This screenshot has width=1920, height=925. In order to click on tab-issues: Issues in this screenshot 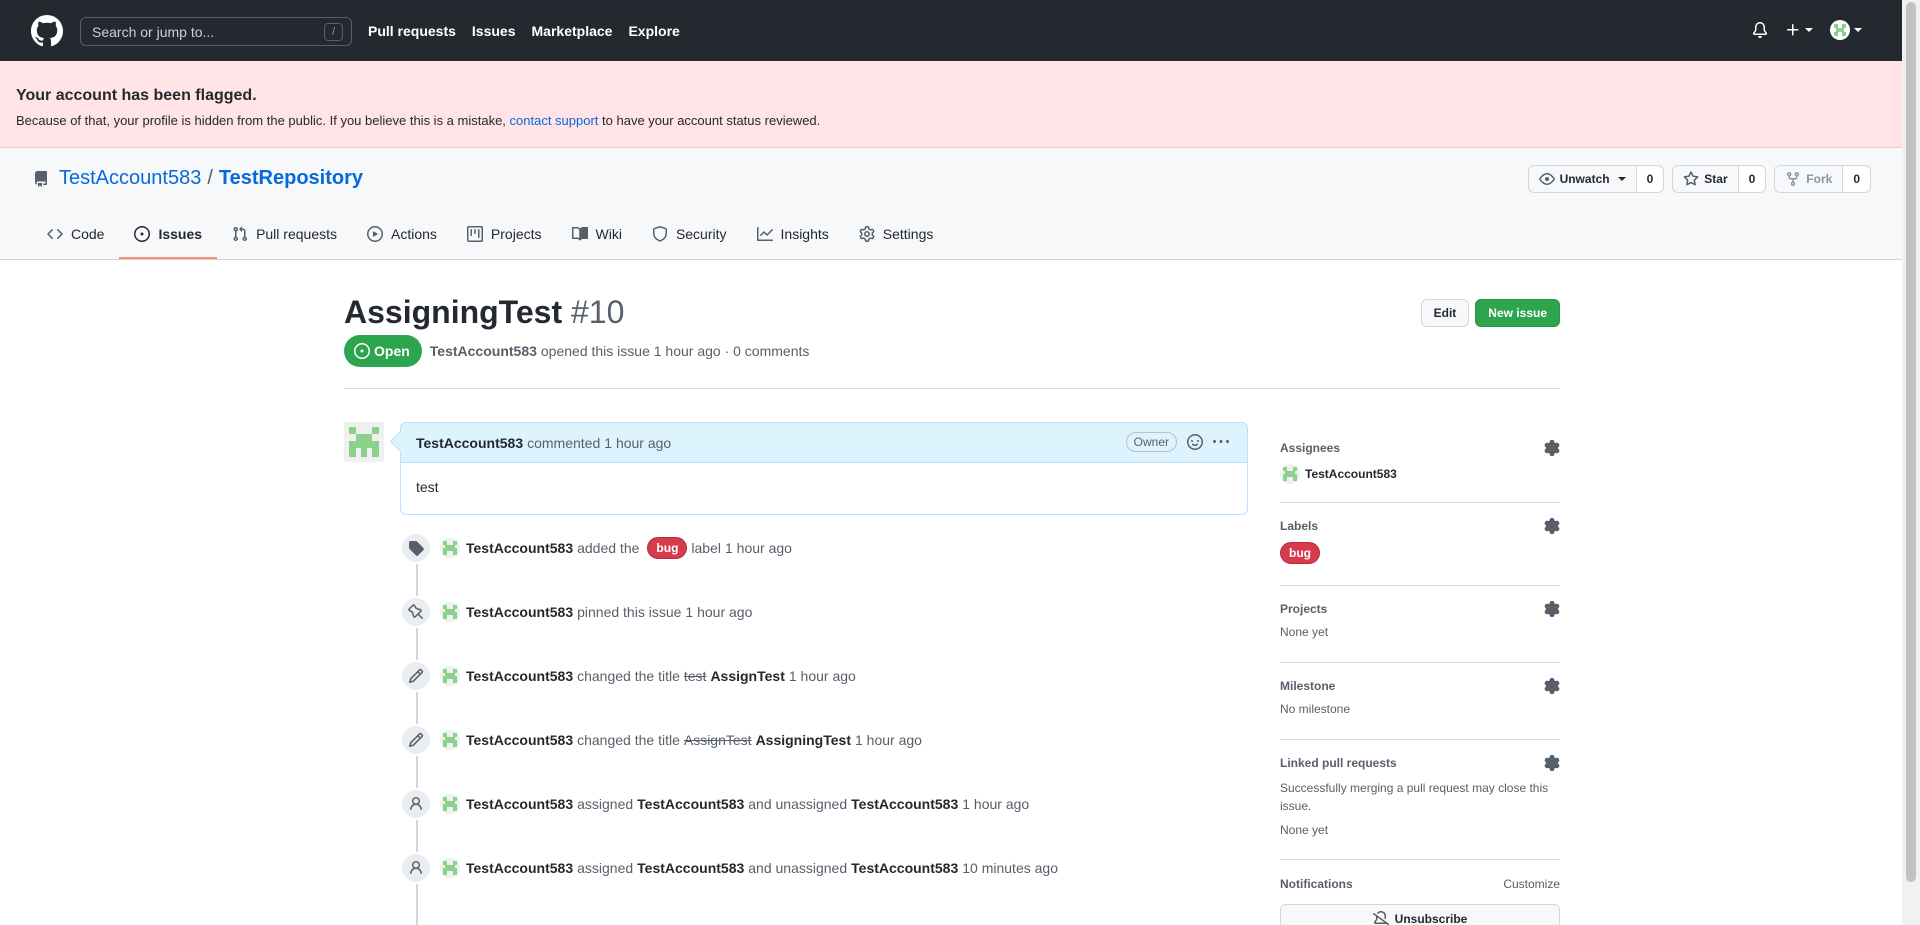, I will do `click(168, 234)`.